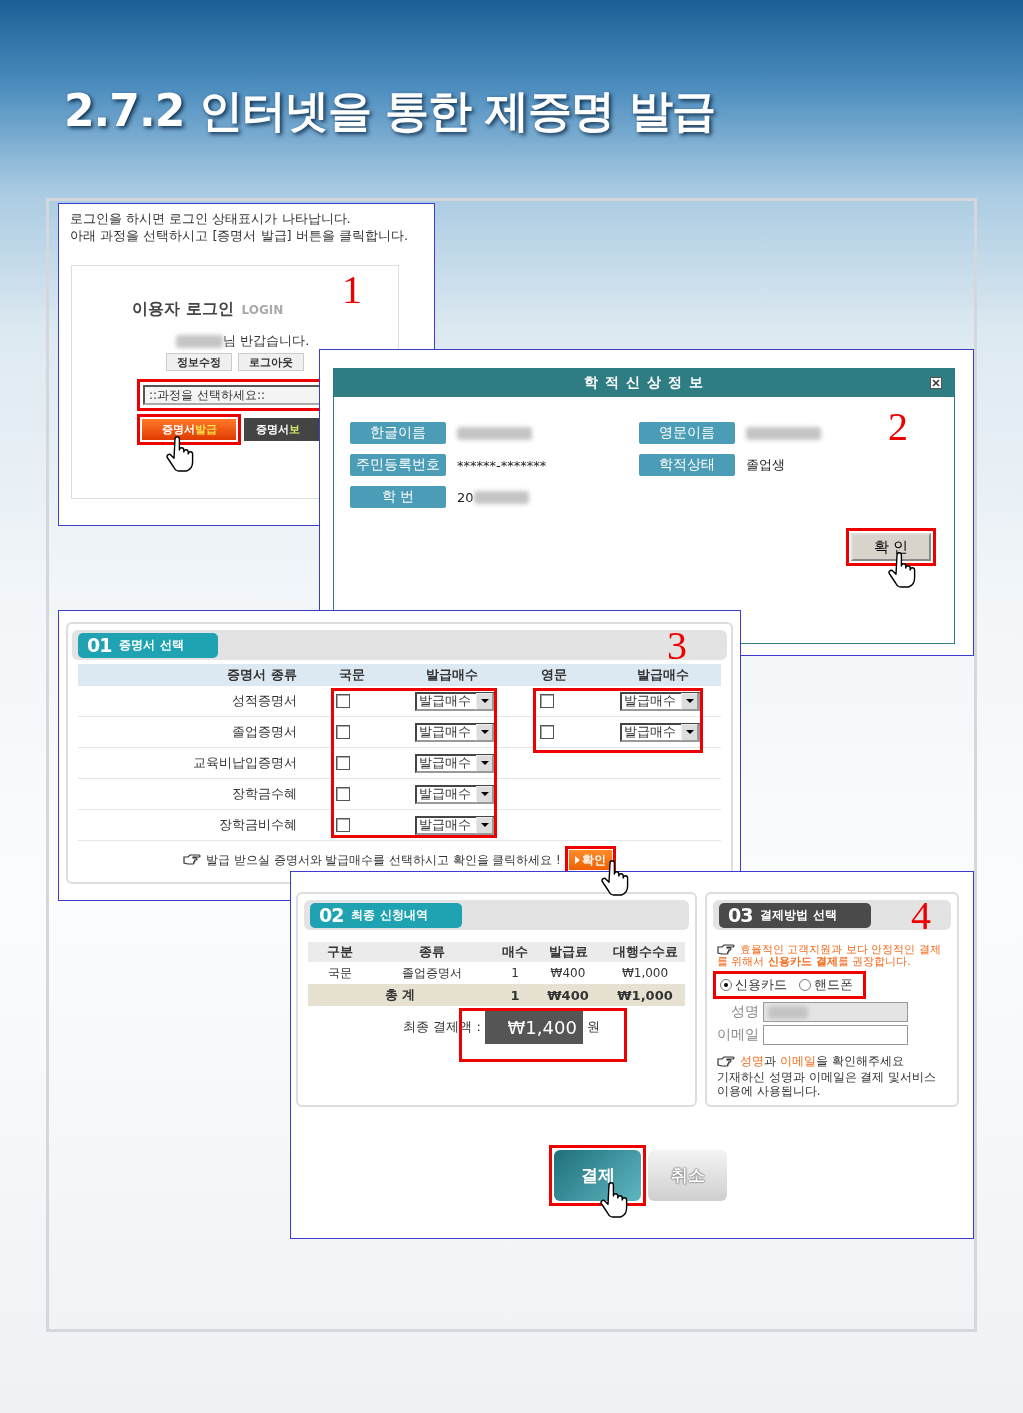 This screenshot has width=1023, height=1413. What do you see at coordinates (921, 916) in the screenshot?
I see `step-number: 4` at bounding box center [921, 916].